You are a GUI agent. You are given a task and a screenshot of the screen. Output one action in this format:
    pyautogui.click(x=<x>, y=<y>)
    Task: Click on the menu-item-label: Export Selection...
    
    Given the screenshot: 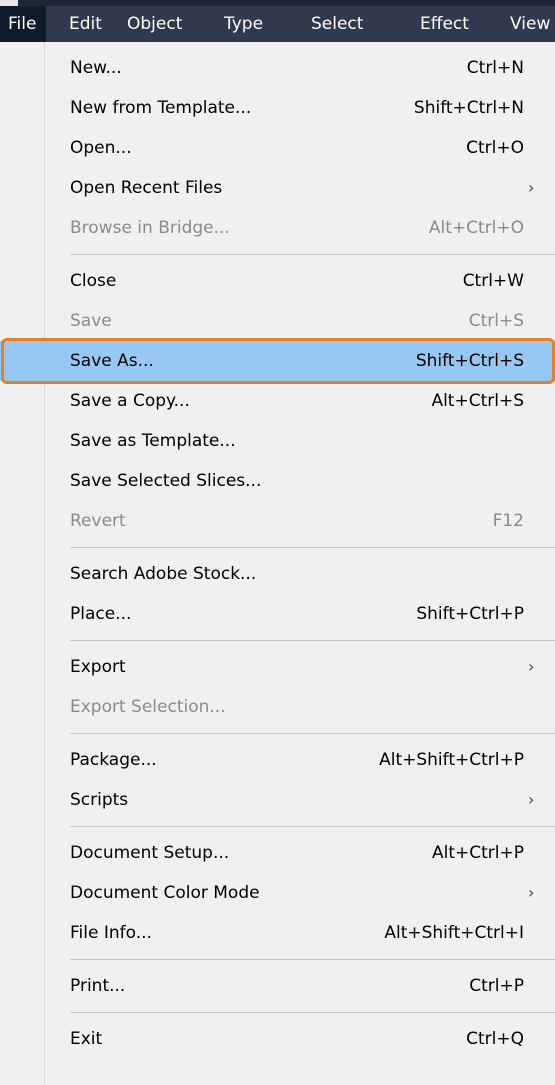 What is the action you would take?
    pyautogui.click(x=148, y=707)
    